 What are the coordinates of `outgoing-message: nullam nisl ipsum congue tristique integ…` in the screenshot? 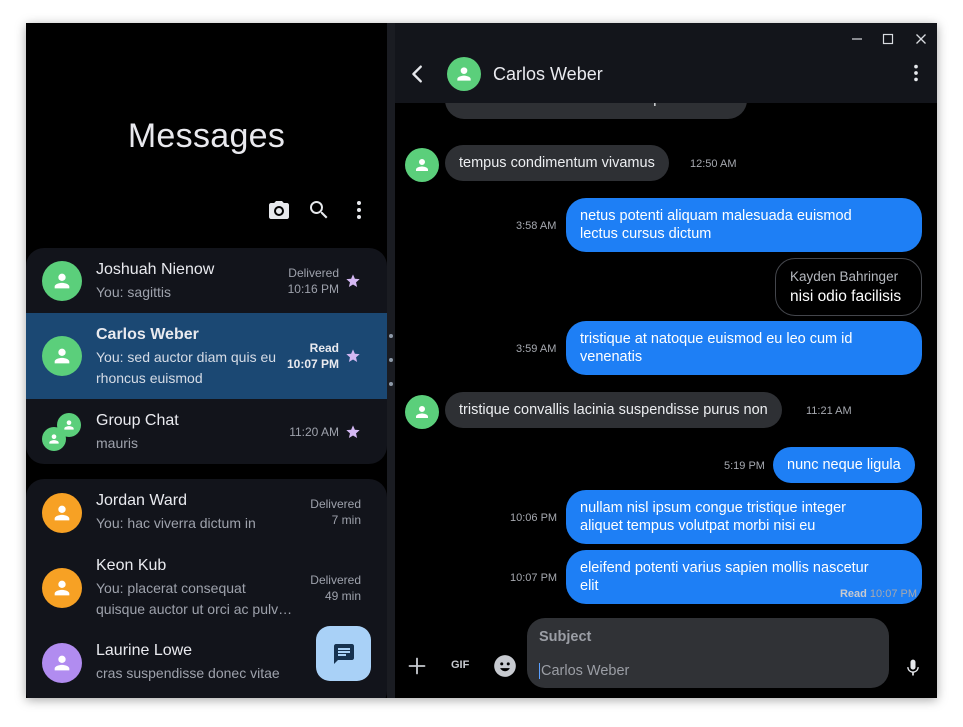 It's located at (744, 517).